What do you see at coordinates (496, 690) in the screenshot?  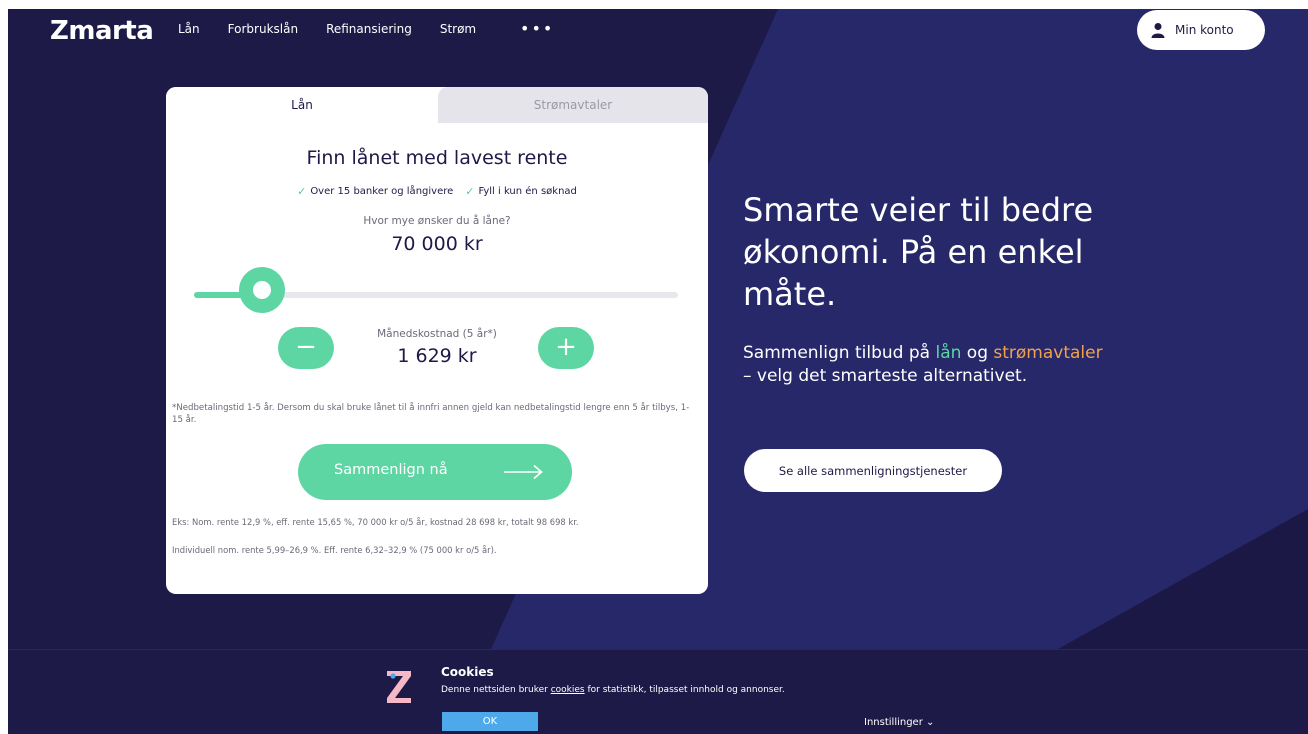 I see `cookie-text-prefix: Denne nettsiden bruker` at bounding box center [496, 690].